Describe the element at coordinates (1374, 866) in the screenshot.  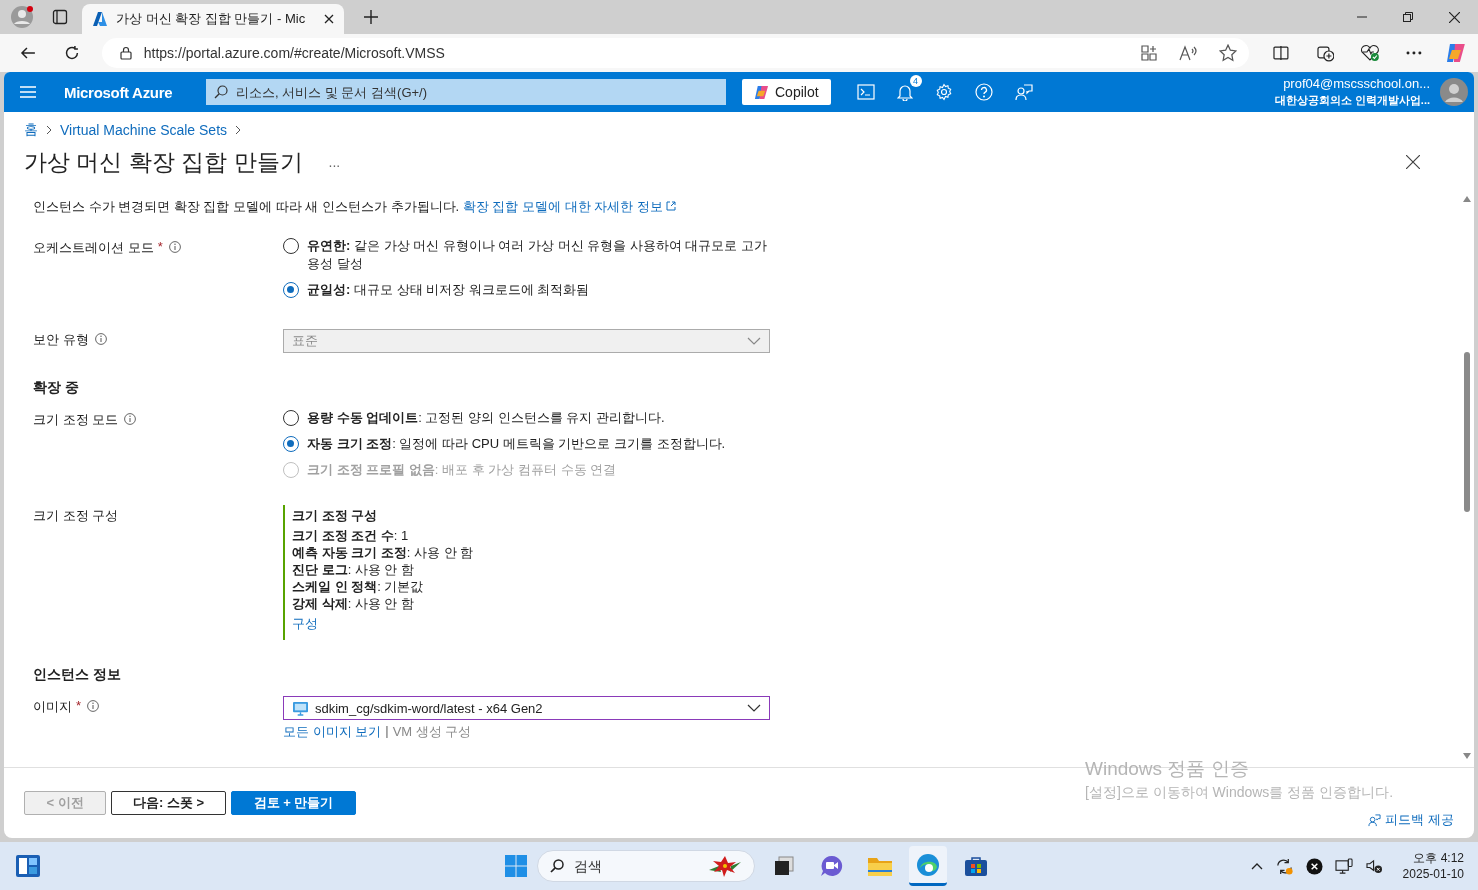
I see `muted-speaker-icon` at that location.